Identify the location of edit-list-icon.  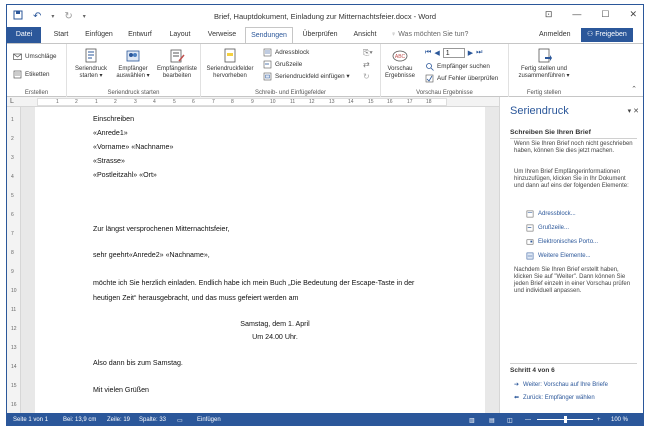
(177, 56).